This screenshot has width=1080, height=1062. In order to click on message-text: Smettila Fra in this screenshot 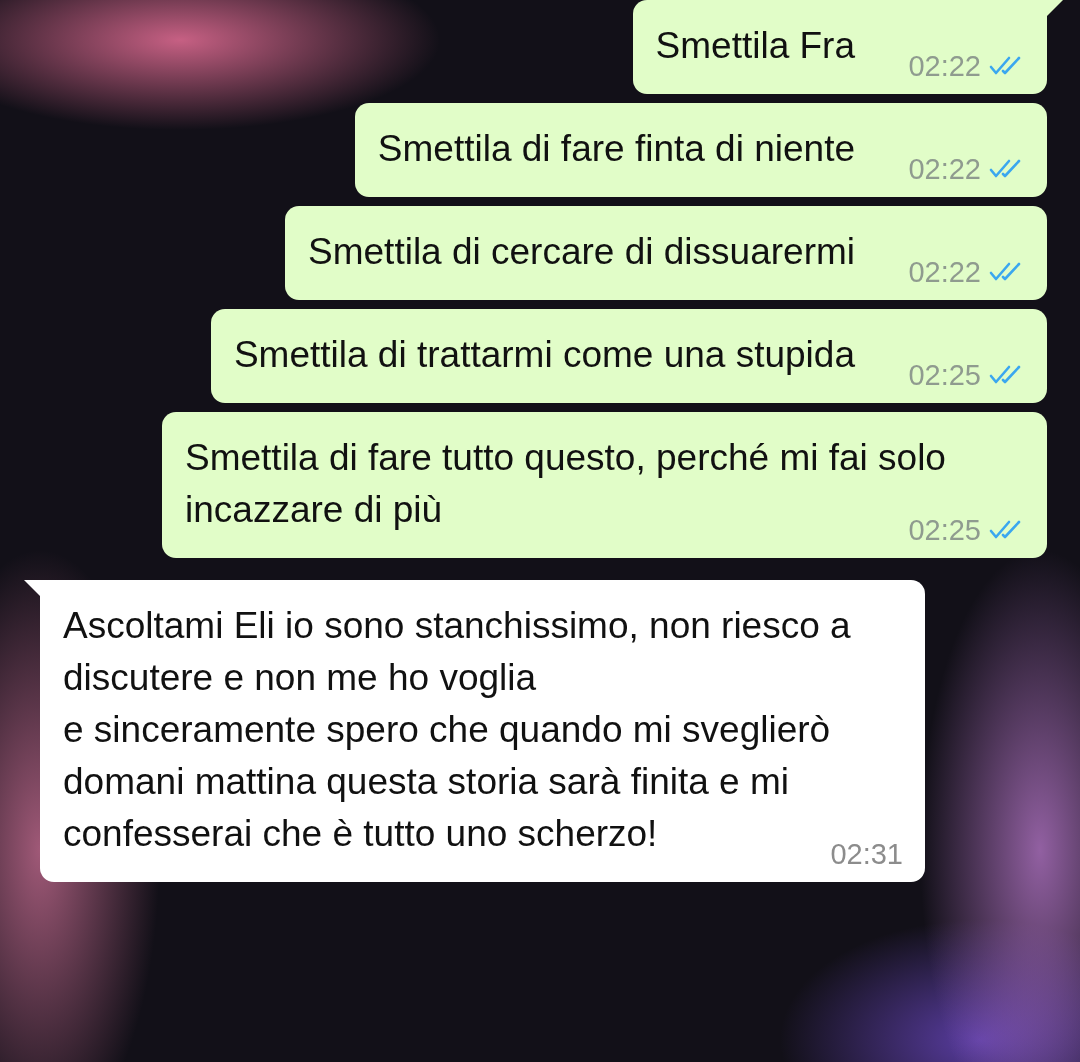, I will do `click(755, 45)`.